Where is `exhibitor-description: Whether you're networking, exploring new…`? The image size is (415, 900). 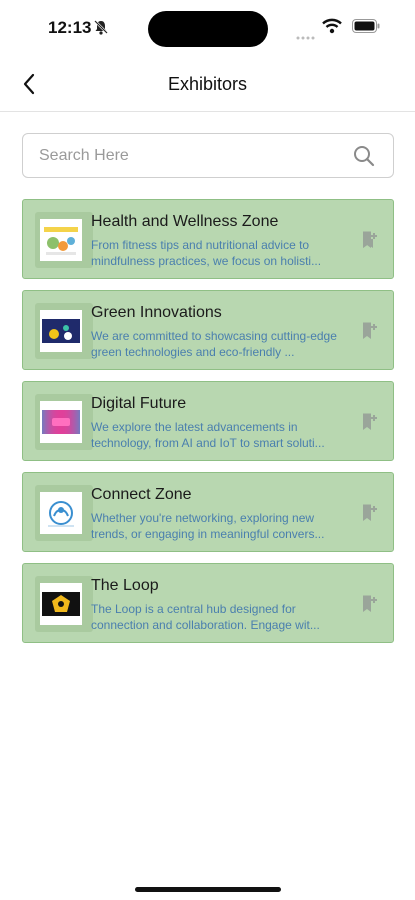
exhibitor-description: Whether you're networking, exploring new… is located at coordinates (208, 526).